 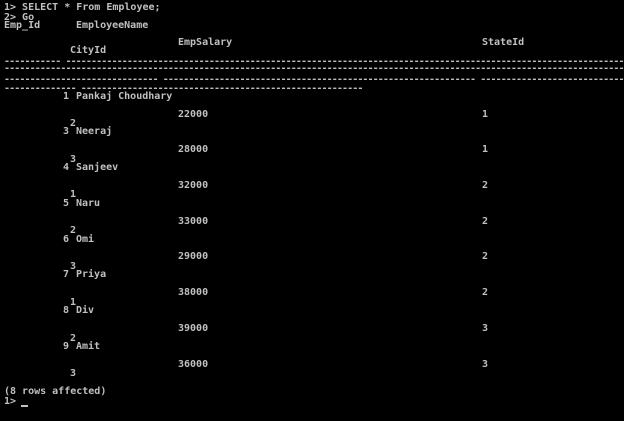 What do you see at coordinates (24, 406) in the screenshot?
I see `text-cursor` at bounding box center [24, 406].